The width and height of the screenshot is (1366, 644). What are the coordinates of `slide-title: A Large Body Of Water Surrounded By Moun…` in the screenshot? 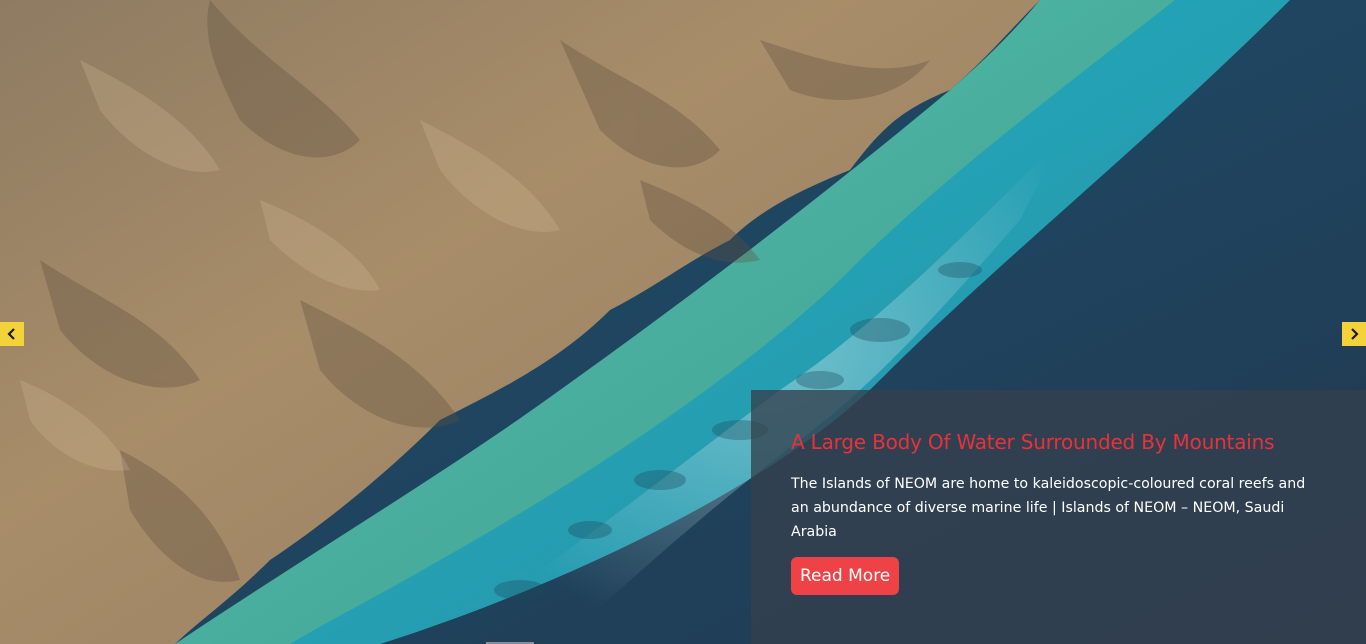 It's located at (1033, 442).